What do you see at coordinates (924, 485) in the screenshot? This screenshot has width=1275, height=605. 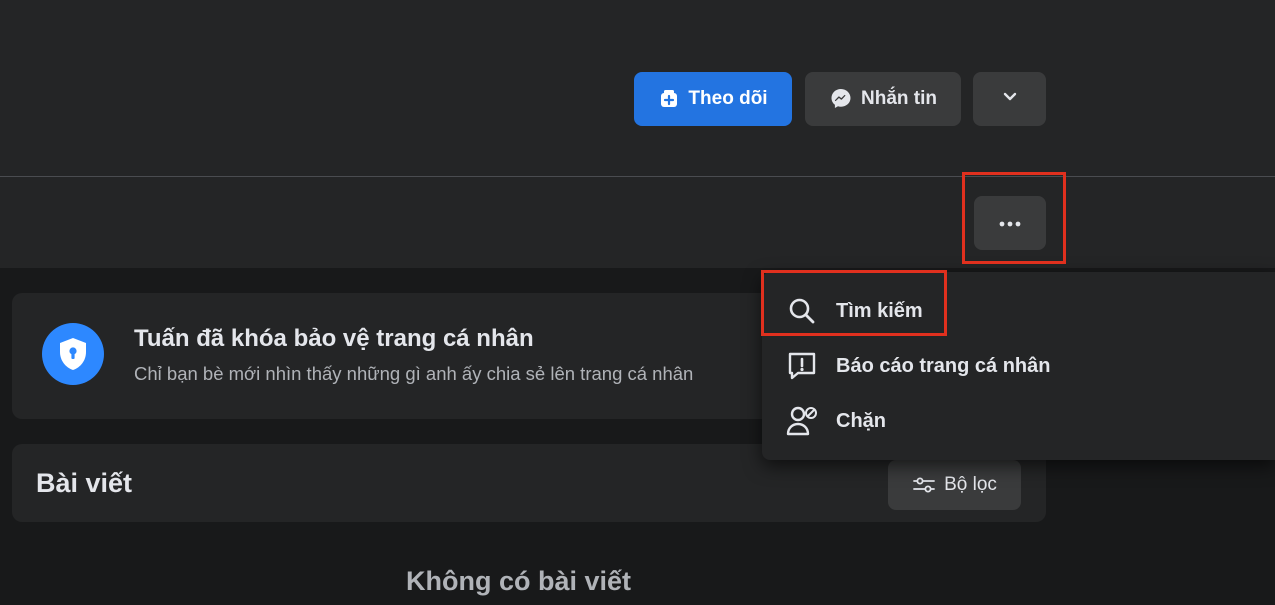 I see `filter-sliders-icon` at bounding box center [924, 485].